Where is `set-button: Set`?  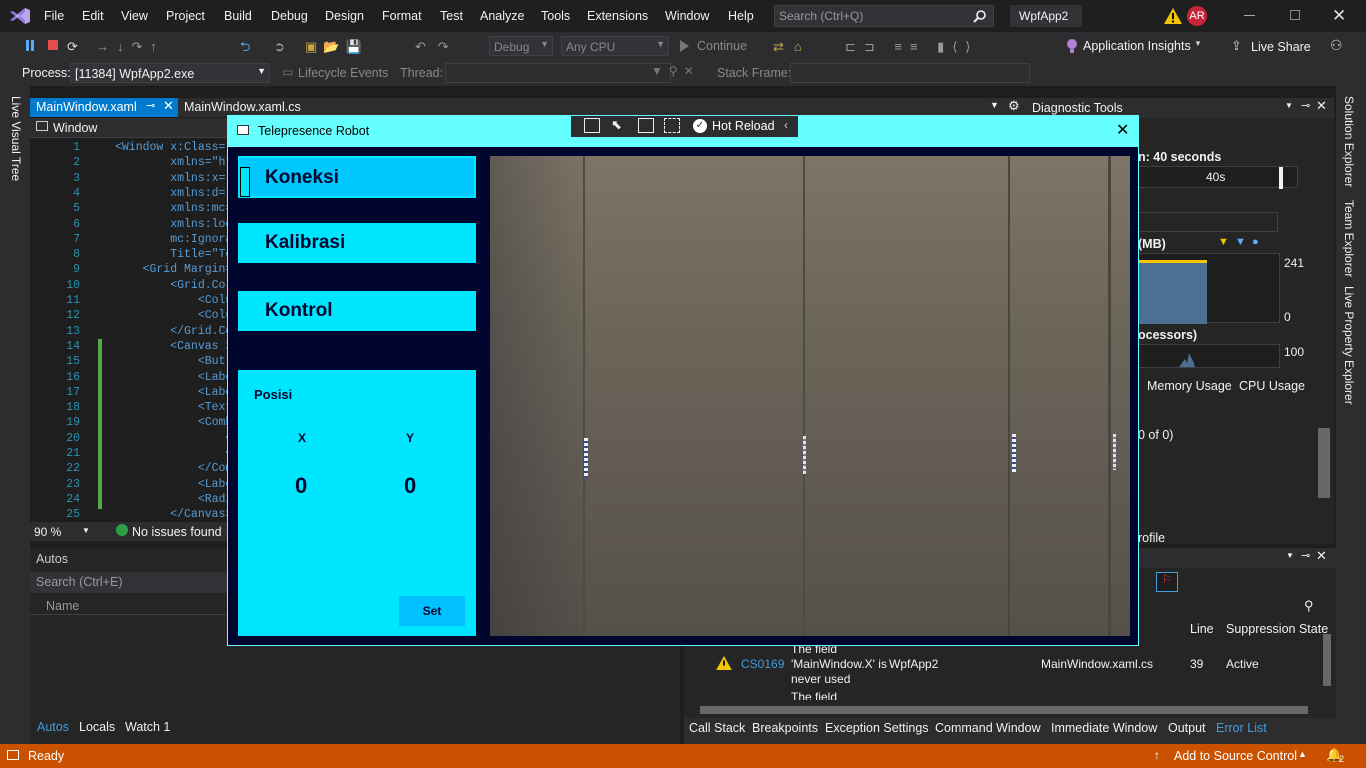
set-button: Set is located at coordinates (432, 611).